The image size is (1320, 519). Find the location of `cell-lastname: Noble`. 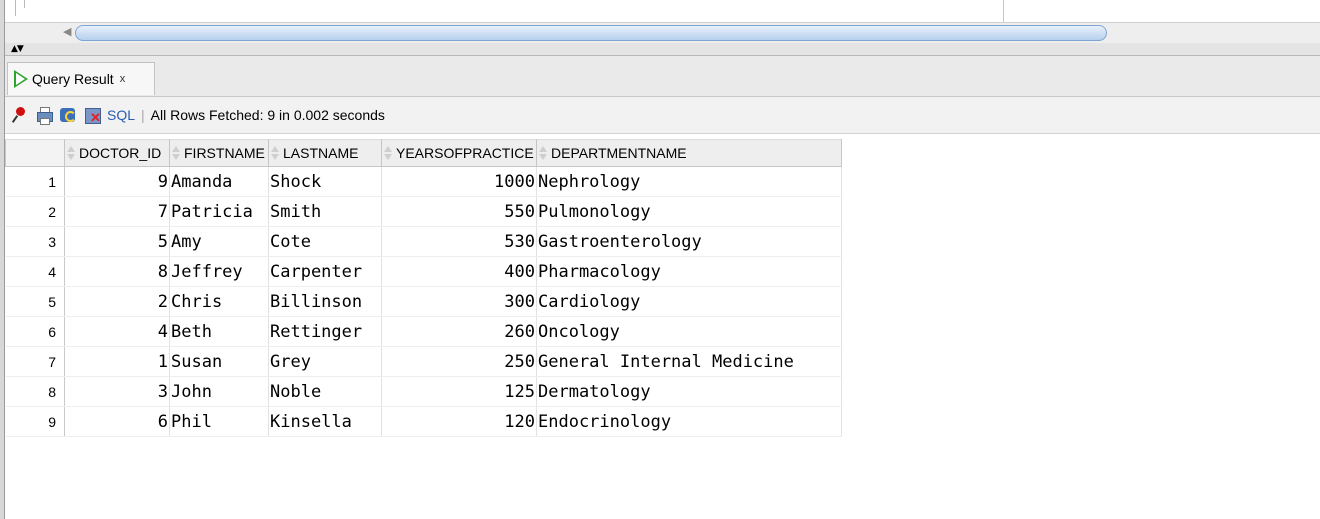

cell-lastname: Noble is located at coordinates (325, 391).